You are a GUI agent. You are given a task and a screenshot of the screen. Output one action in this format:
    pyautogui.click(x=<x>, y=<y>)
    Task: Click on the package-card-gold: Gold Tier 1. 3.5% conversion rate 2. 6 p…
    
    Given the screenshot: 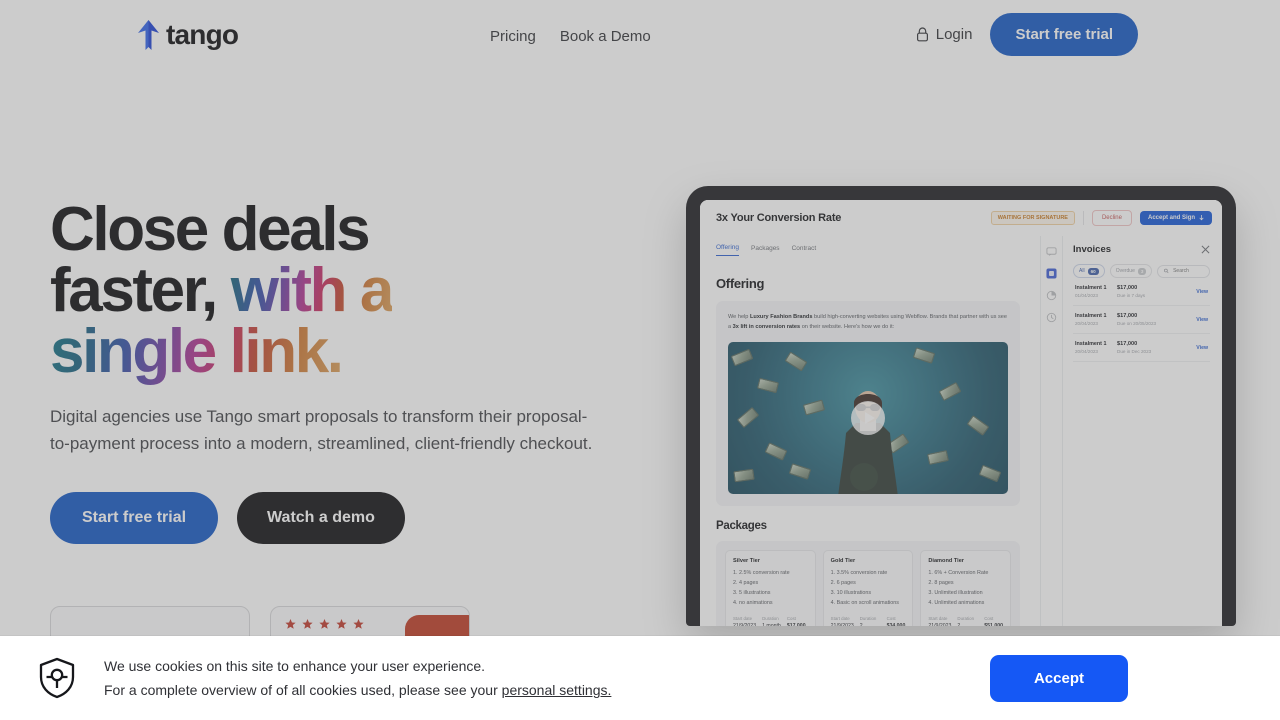 What is the action you would take?
    pyautogui.click(x=868, y=587)
    